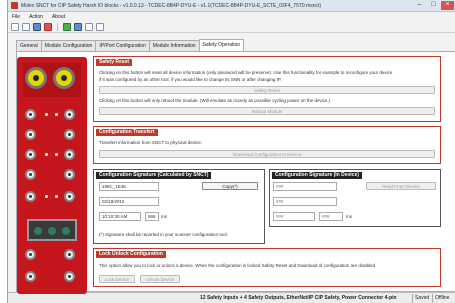 The height and width of the screenshot is (303, 455). What do you see at coordinates (164, 216) in the screenshot?
I see `ms-unit-label: ms` at bounding box center [164, 216].